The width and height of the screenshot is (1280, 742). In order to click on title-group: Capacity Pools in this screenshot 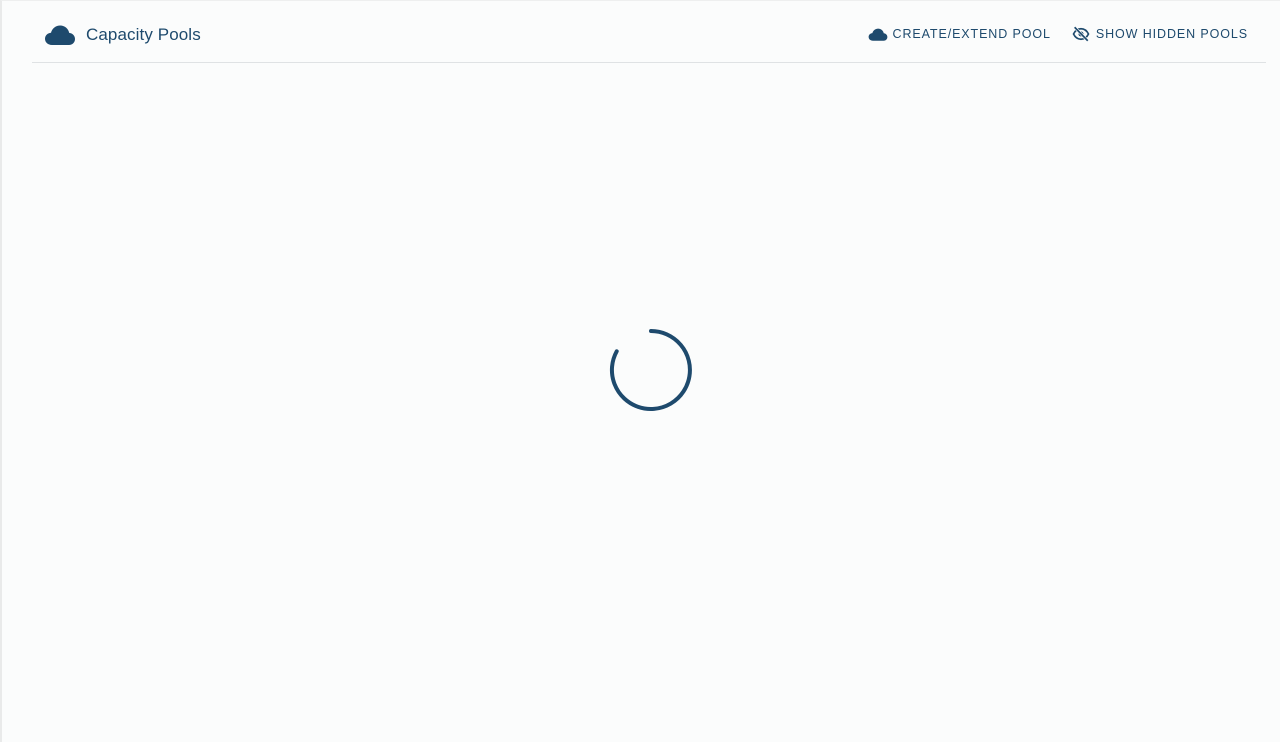, I will do `click(122, 35)`.